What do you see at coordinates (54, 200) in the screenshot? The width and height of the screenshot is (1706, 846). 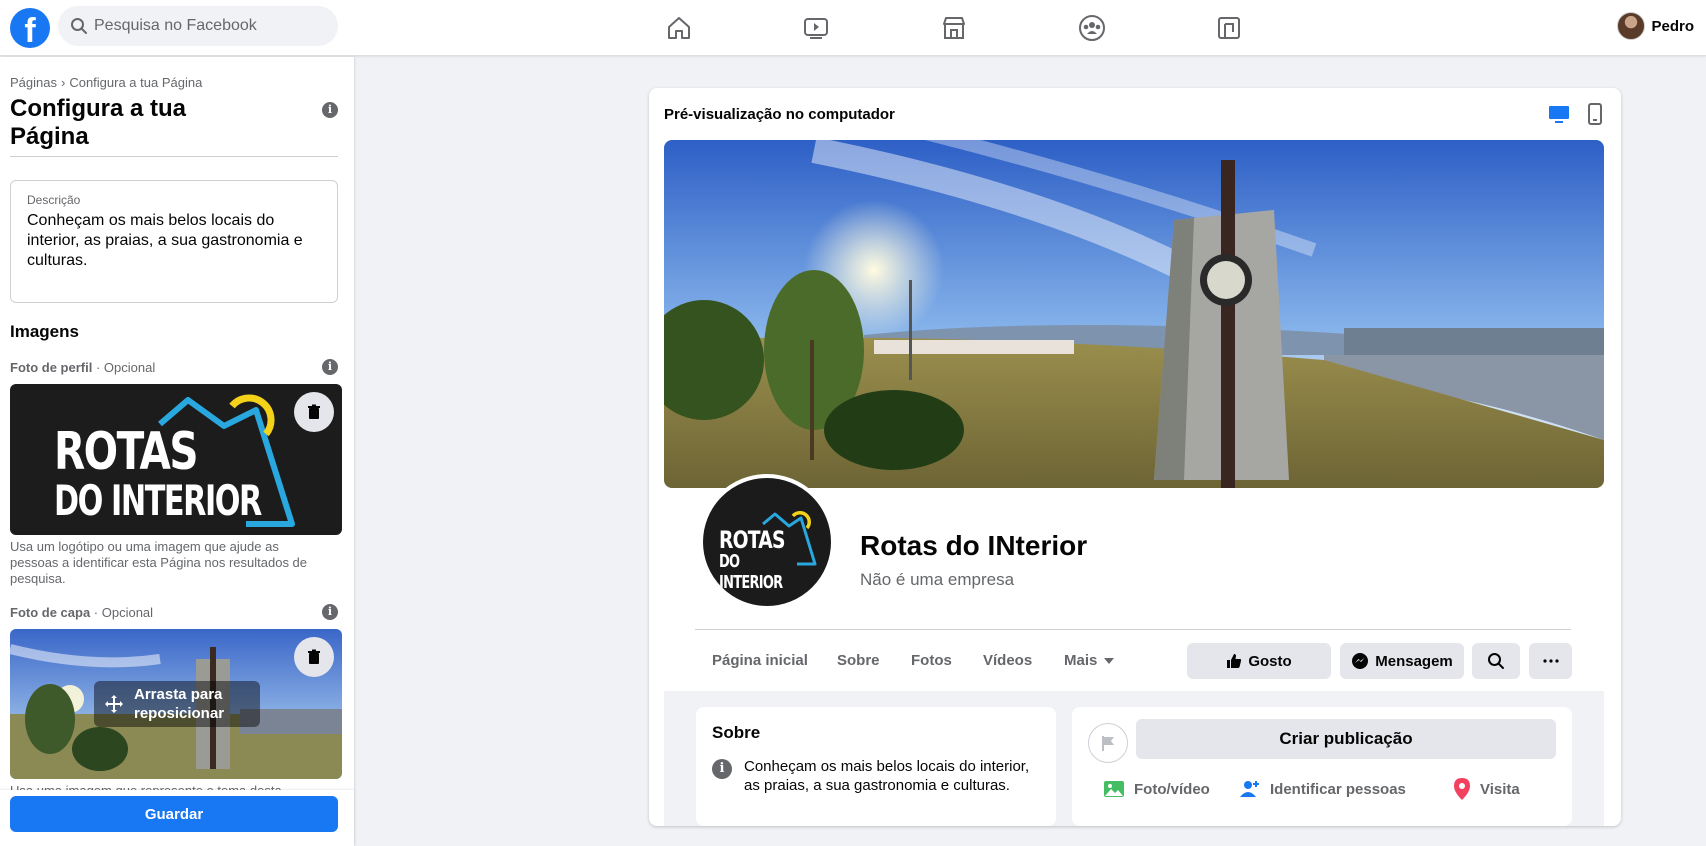 I see `description-label: Descrição` at bounding box center [54, 200].